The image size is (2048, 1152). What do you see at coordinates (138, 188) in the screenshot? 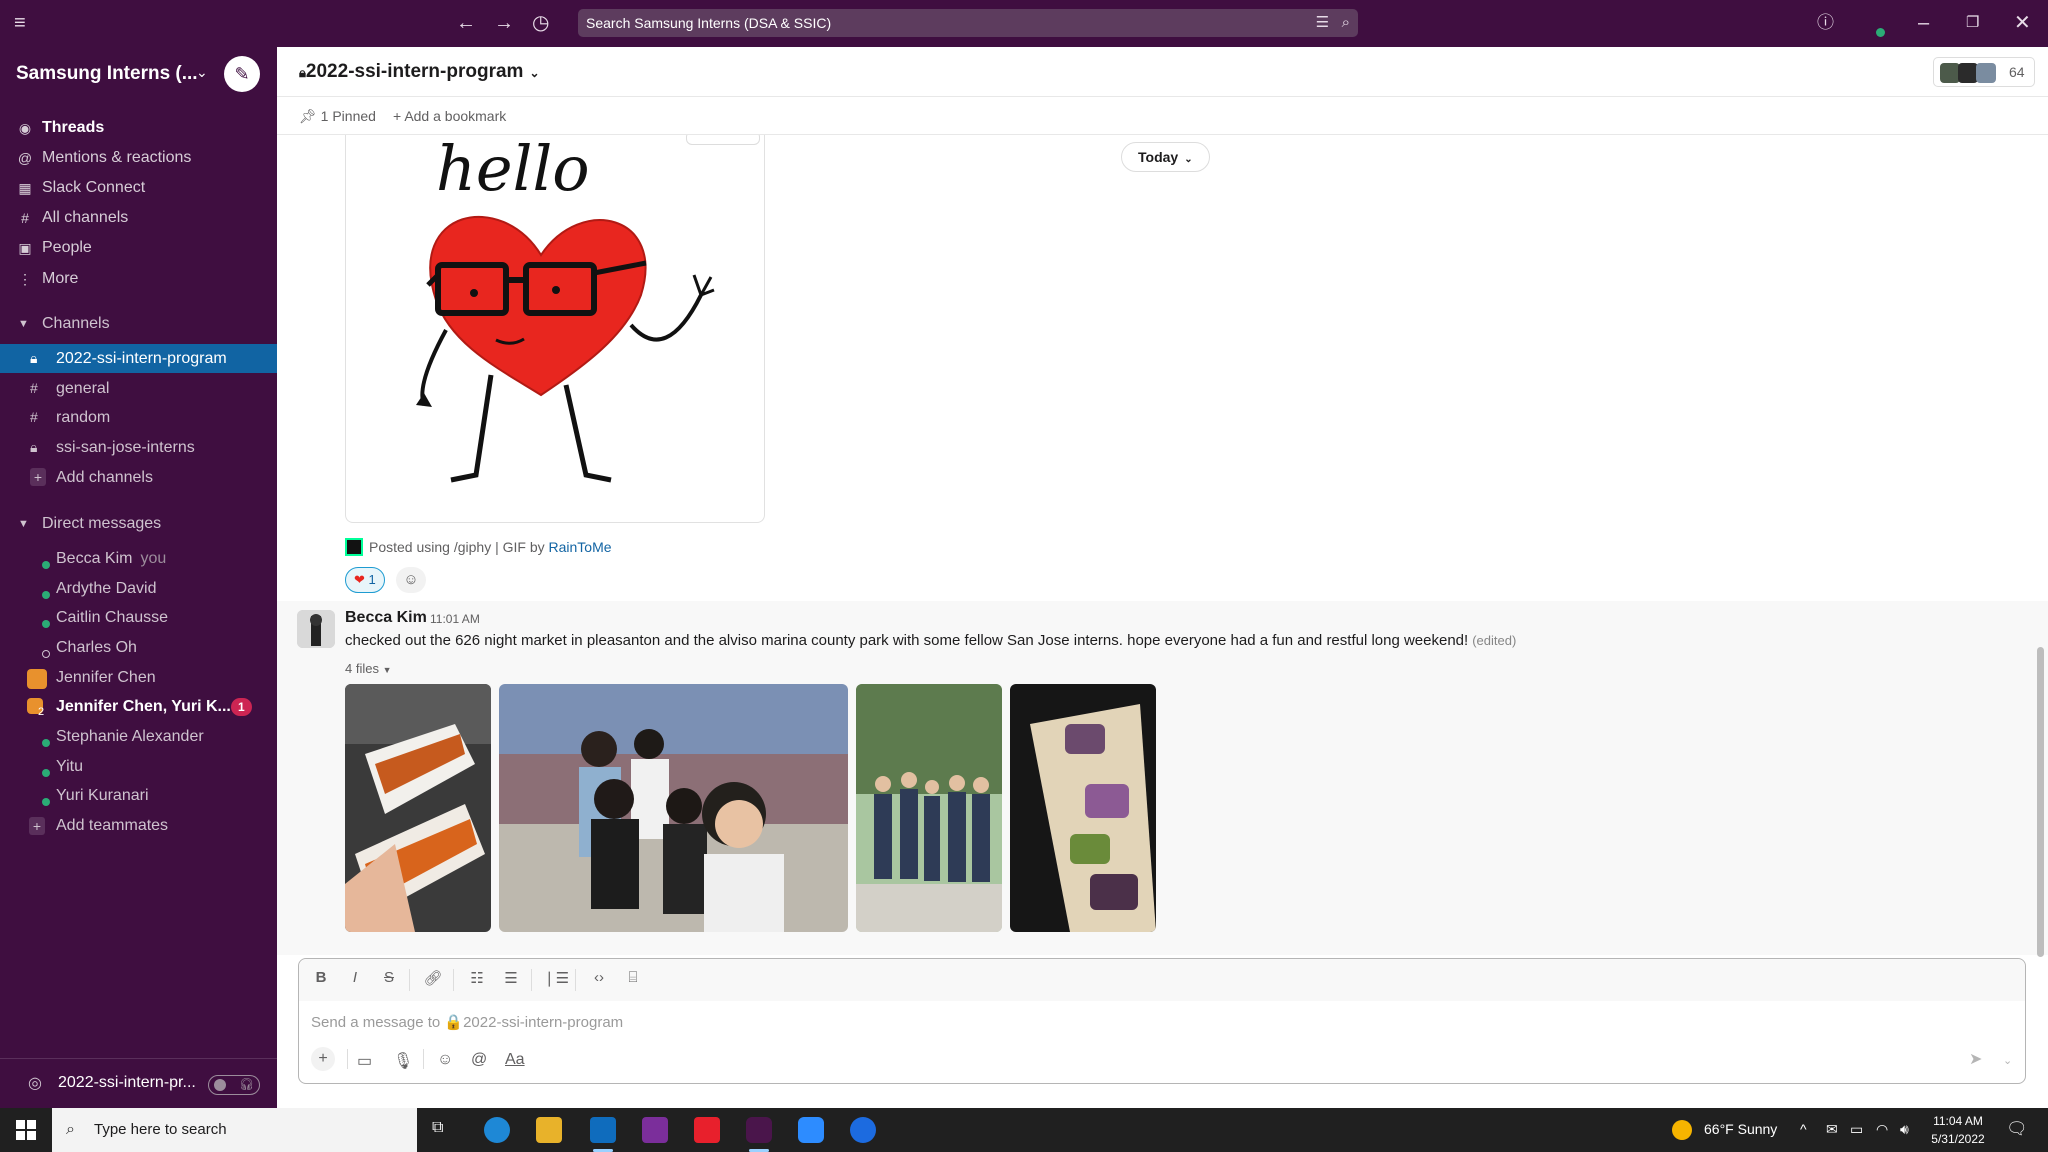
I see `nav-slack-connect: ▦ Slack Connect` at bounding box center [138, 188].